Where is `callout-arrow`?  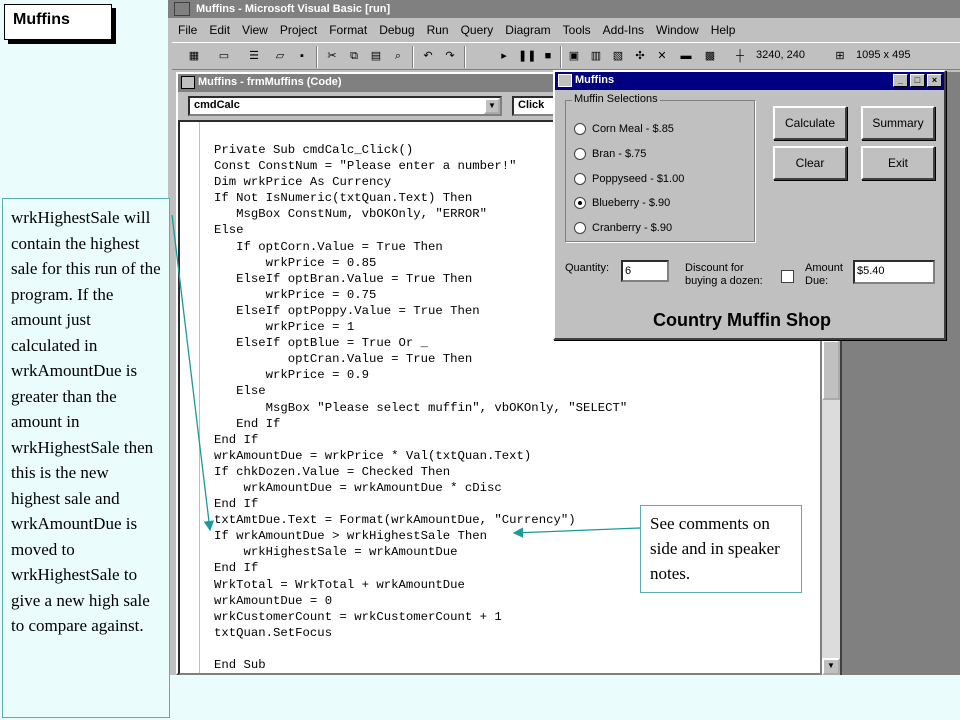 callout-arrow is located at coordinates (576, 532).